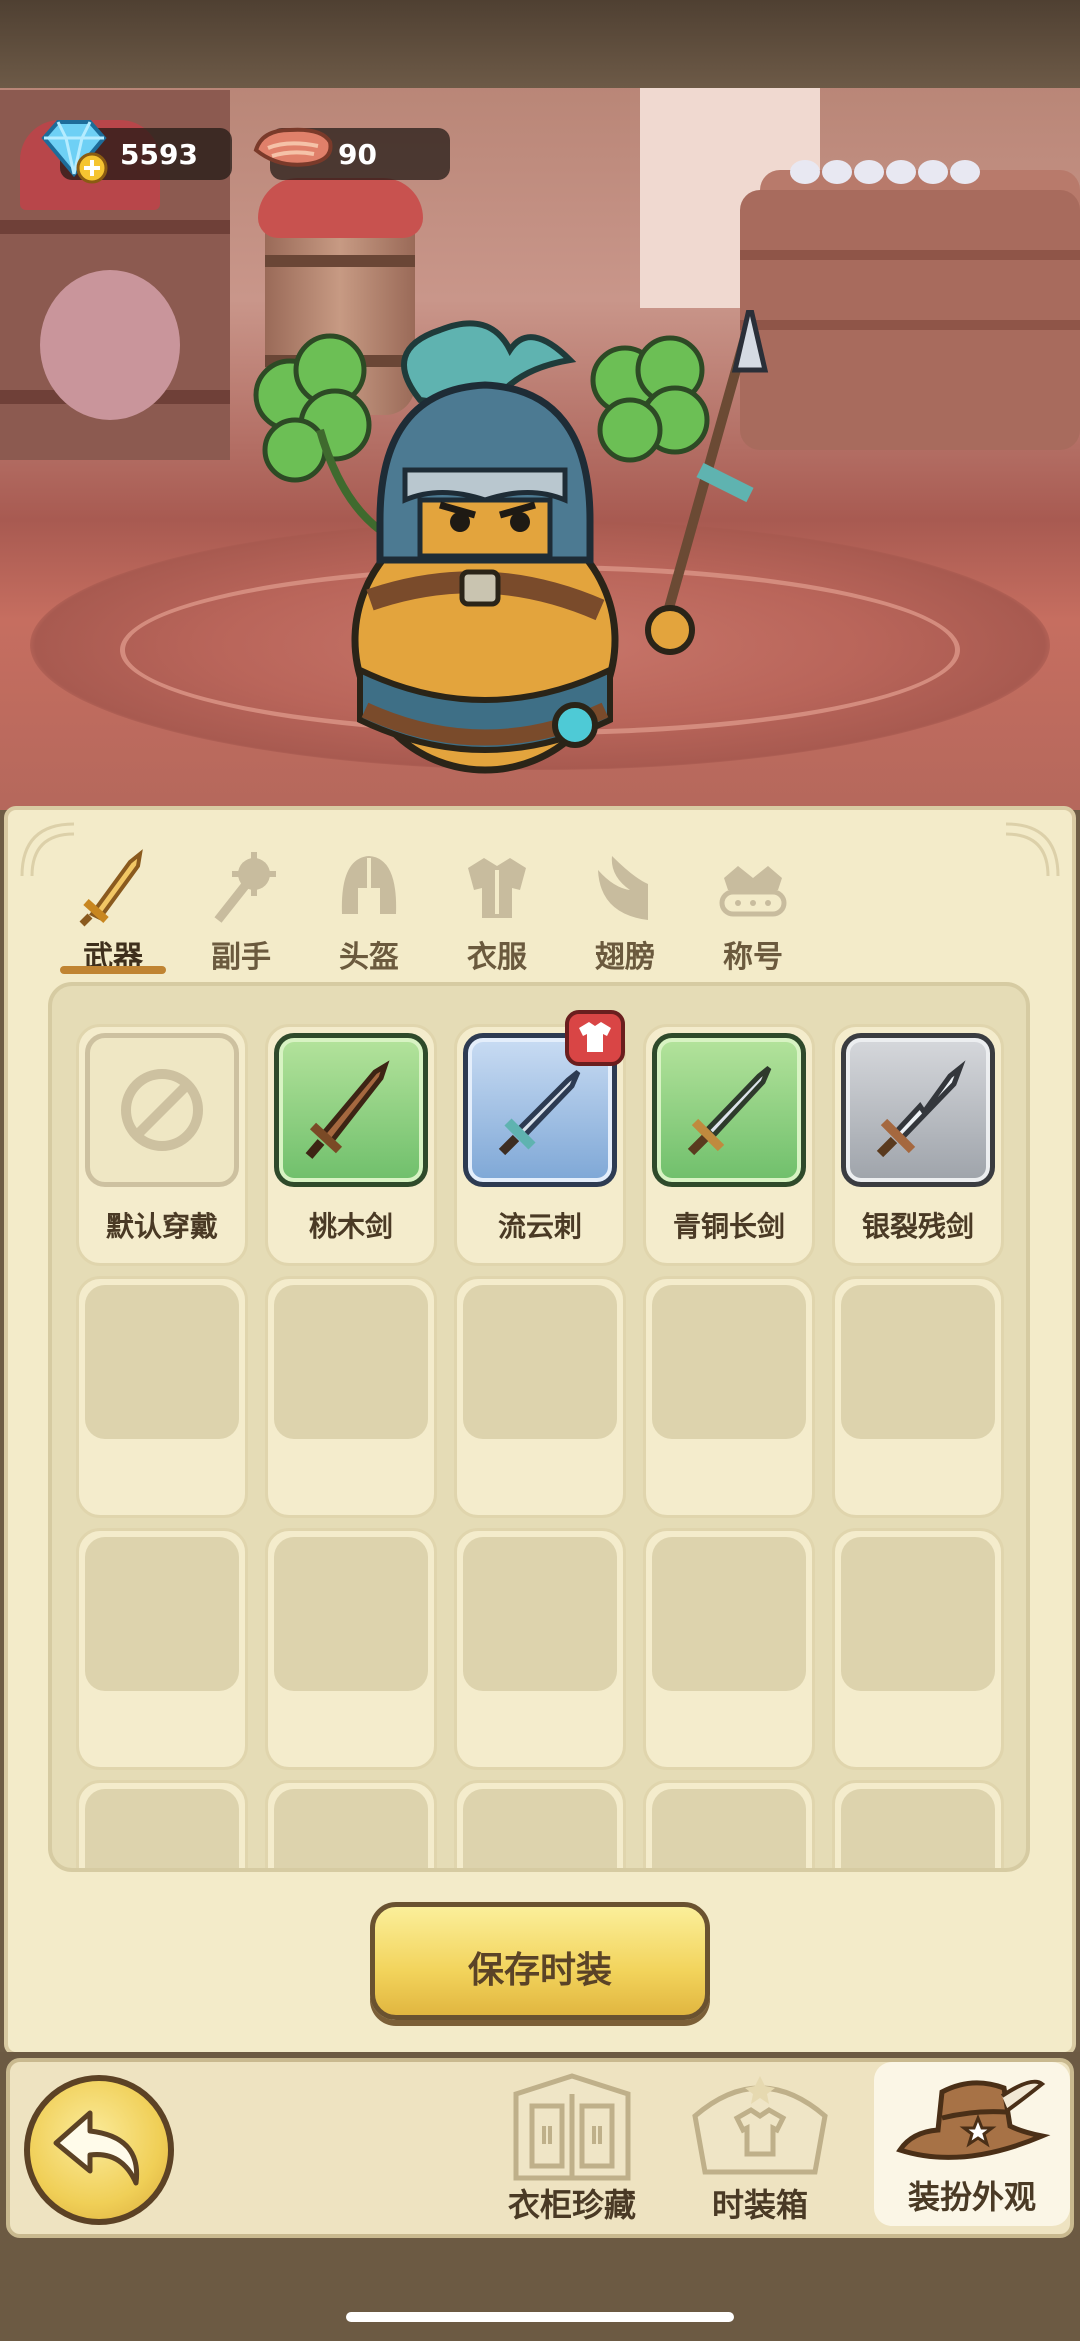 The height and width of the screenshot is (2341, 1080). What do you see at coordinates (357, 154) in the screenshot?
I see `meat-amount: 90` at bounding box center [357, 154].